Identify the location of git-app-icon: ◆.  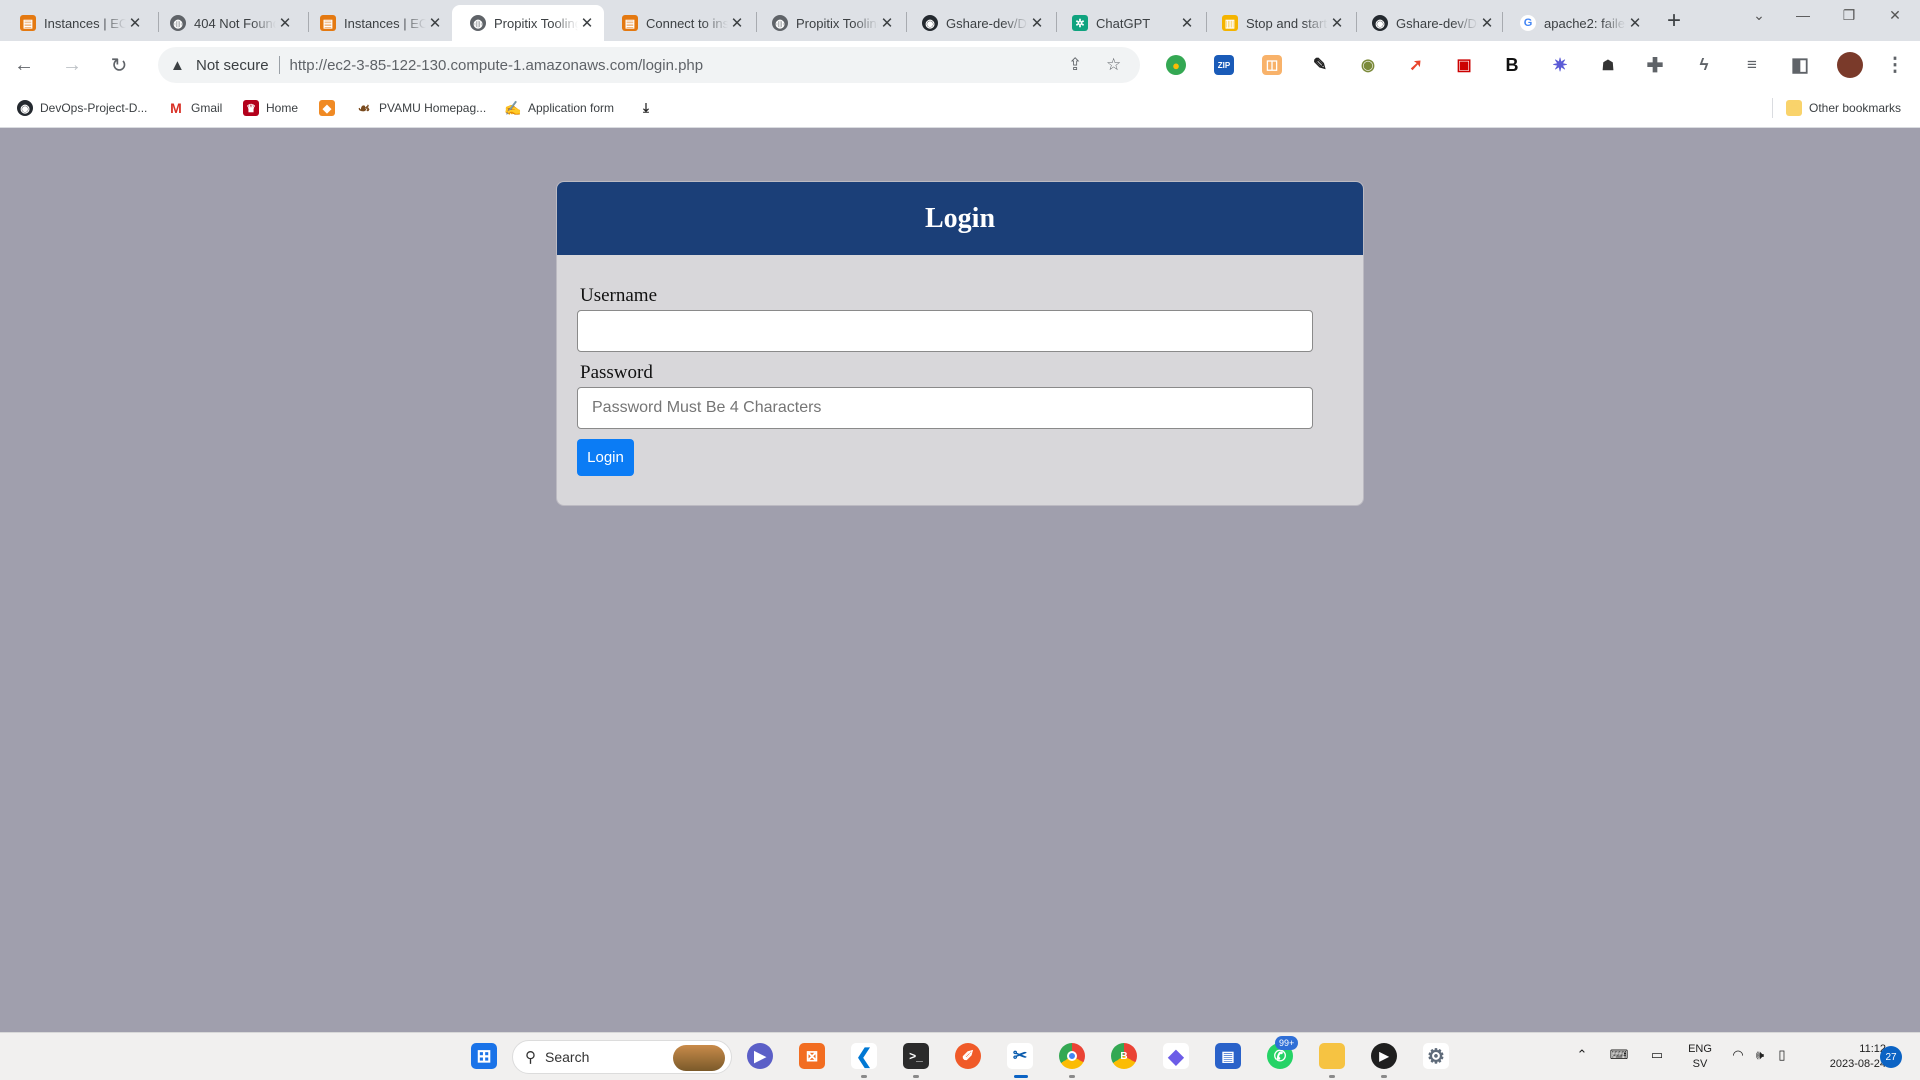
(1176, 1056).